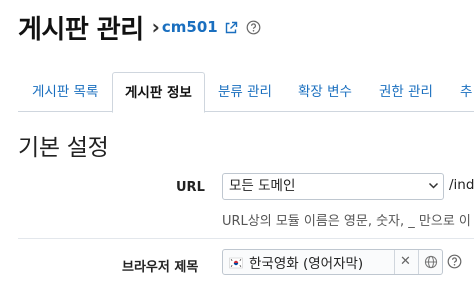  What do you see at coordinates (430, 262) in the screenshot?
I see `globe-icon` at bounding box center [430, 262].